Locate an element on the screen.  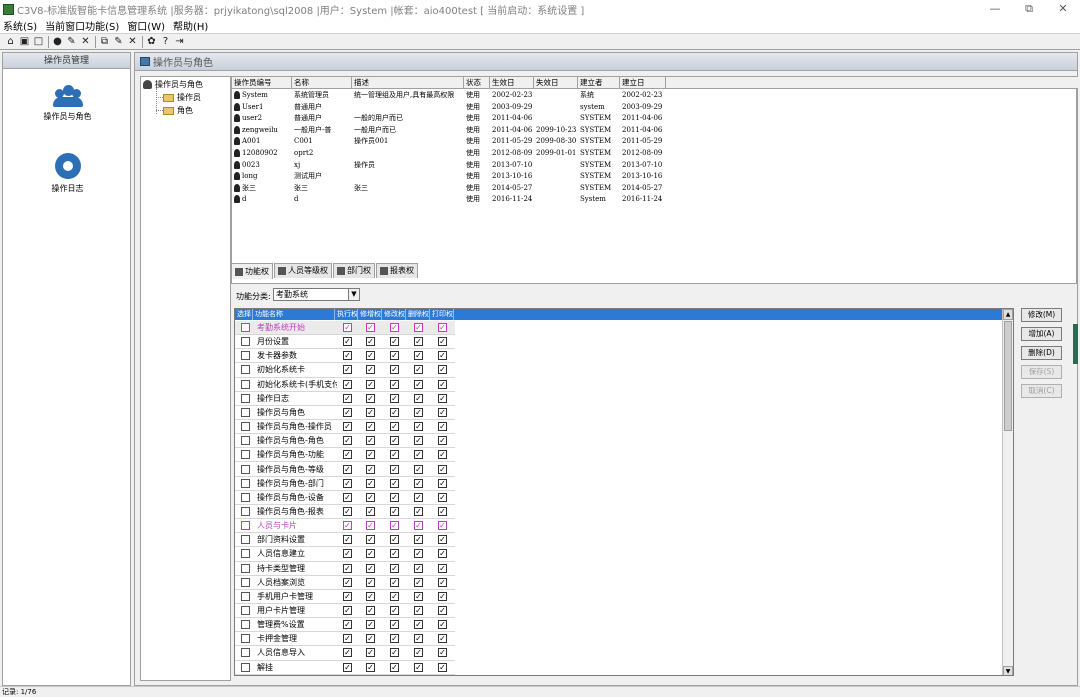
column-header: 打印权 is located at coordinates (442, 314).